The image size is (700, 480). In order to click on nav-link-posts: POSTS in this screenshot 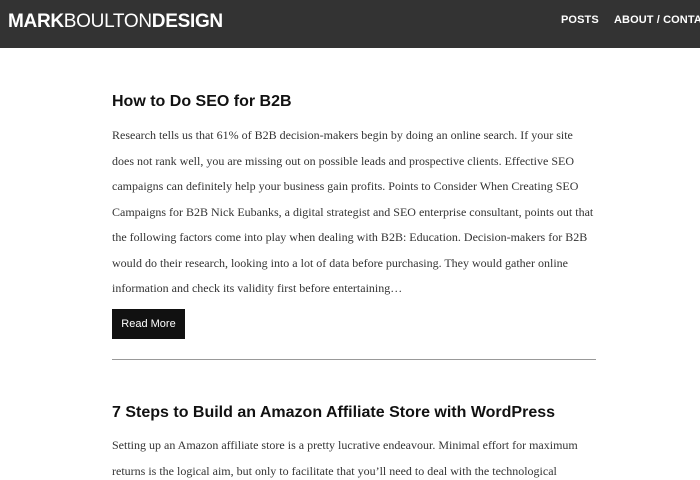, I will do `click(580, 20)`.